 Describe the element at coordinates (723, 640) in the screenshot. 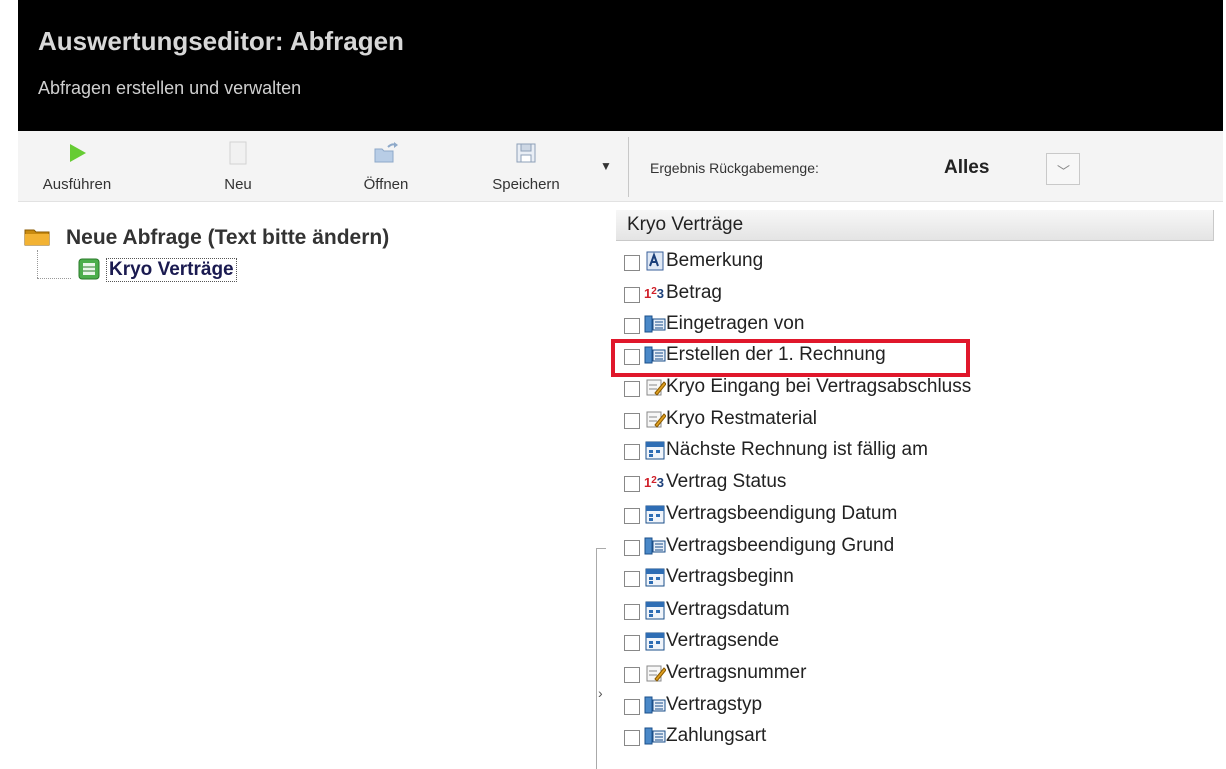

I see `field-label: Vertragsende` at that location.